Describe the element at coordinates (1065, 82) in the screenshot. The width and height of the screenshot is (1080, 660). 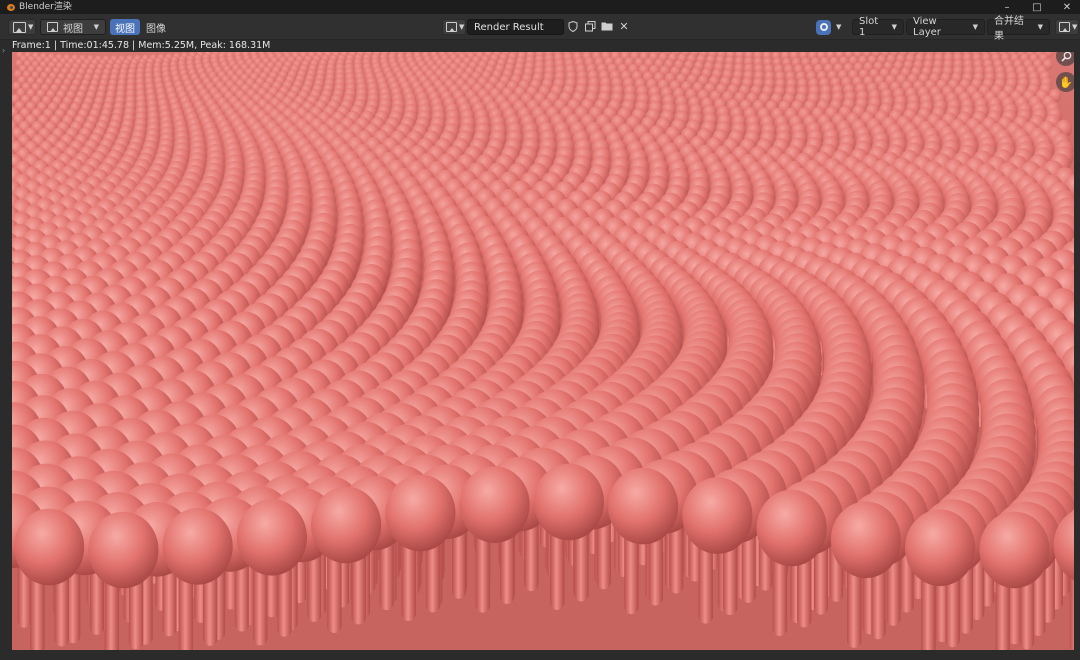
I see `hand-icon: ✋` at that location.